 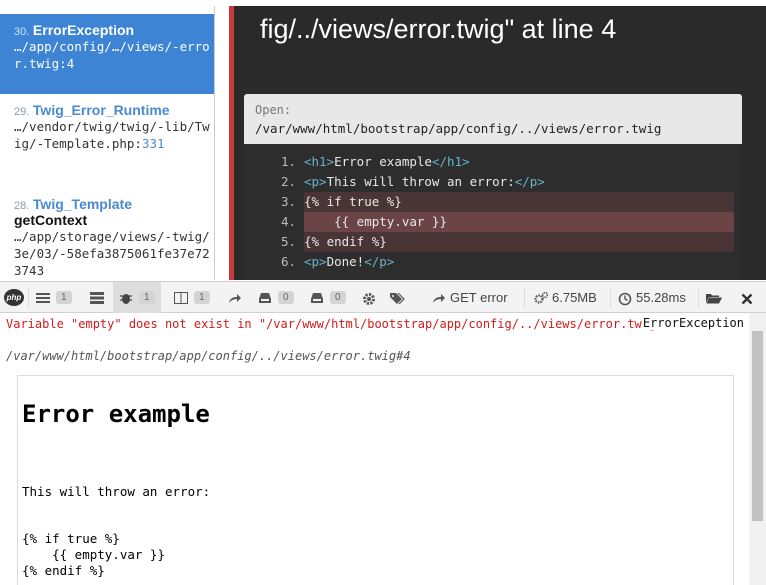 What do you see at coordinates (574, 297) in the screenshot?
I see `memory-value: 6.75MB` at bounding box center [574, 297].